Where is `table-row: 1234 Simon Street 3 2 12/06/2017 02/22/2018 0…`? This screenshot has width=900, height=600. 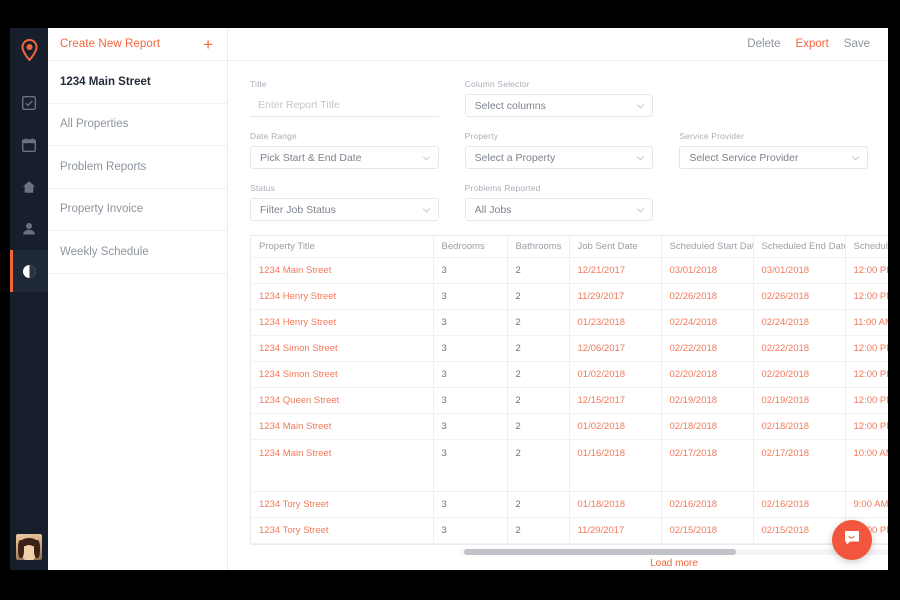
table-row: 1234 Simon Street 3 2 12/06/2017 02/22/2018 0… is located at coordinates (569, 348).